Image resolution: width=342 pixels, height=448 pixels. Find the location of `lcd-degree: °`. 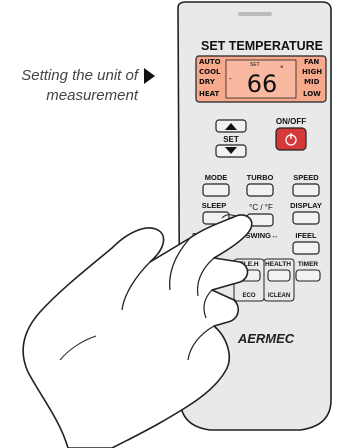

lcd-degree: ° is located at coordinates (282, 69).